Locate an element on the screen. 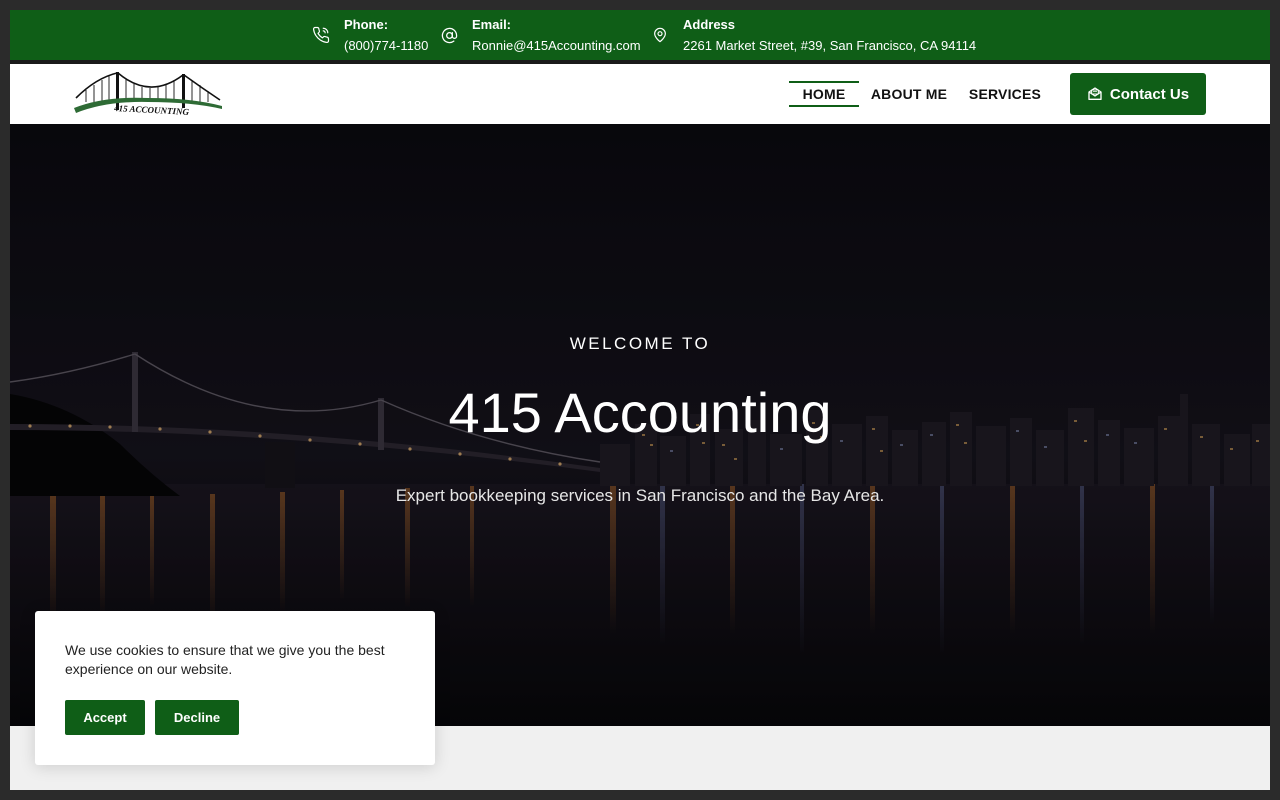 The height and width of the screenshot is (800, 1280). nav-home: HOME is located at coordinates (824, 94).